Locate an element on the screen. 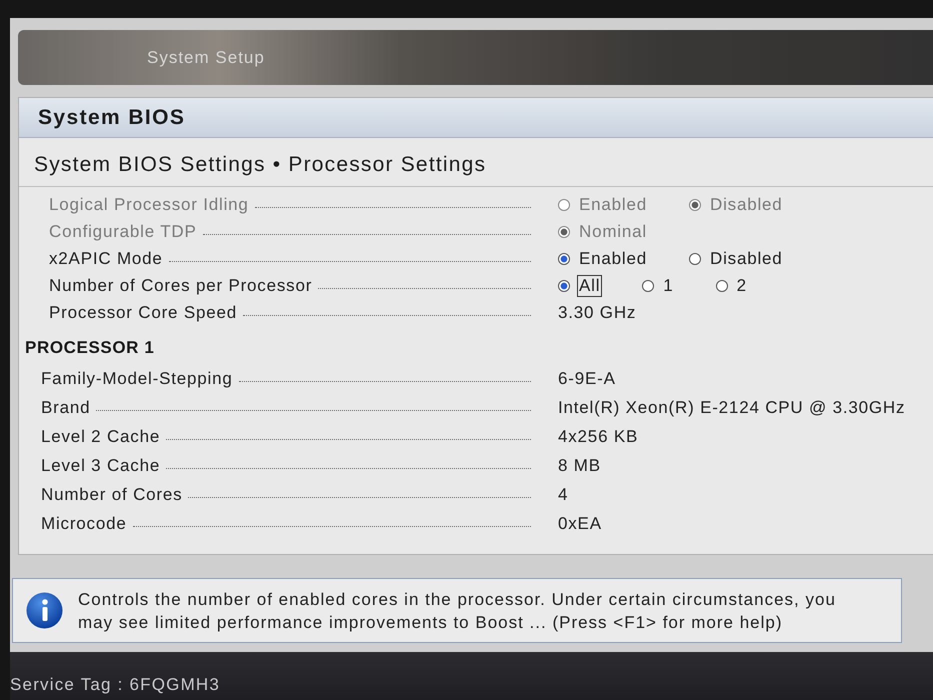 The height and width of the screenshot is (700, 933). info-value: 4x256 KB is located at coordinates (598, 437).